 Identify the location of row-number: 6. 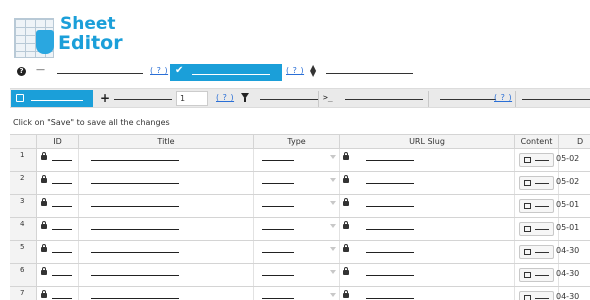
(23, 275).